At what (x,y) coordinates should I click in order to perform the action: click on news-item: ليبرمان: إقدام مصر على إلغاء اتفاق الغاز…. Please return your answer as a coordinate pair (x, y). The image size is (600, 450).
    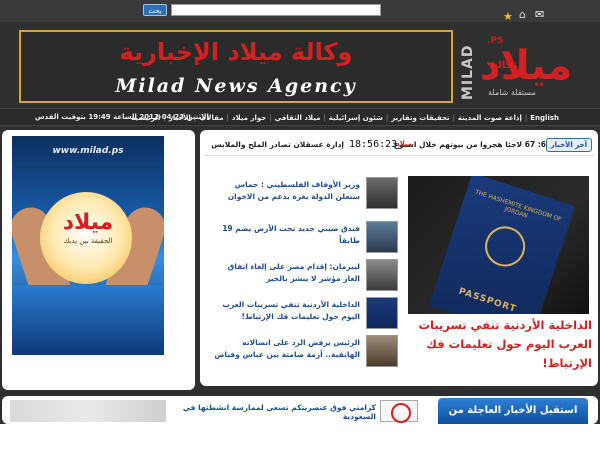
    Looking at the image, I should click on (303, 276).